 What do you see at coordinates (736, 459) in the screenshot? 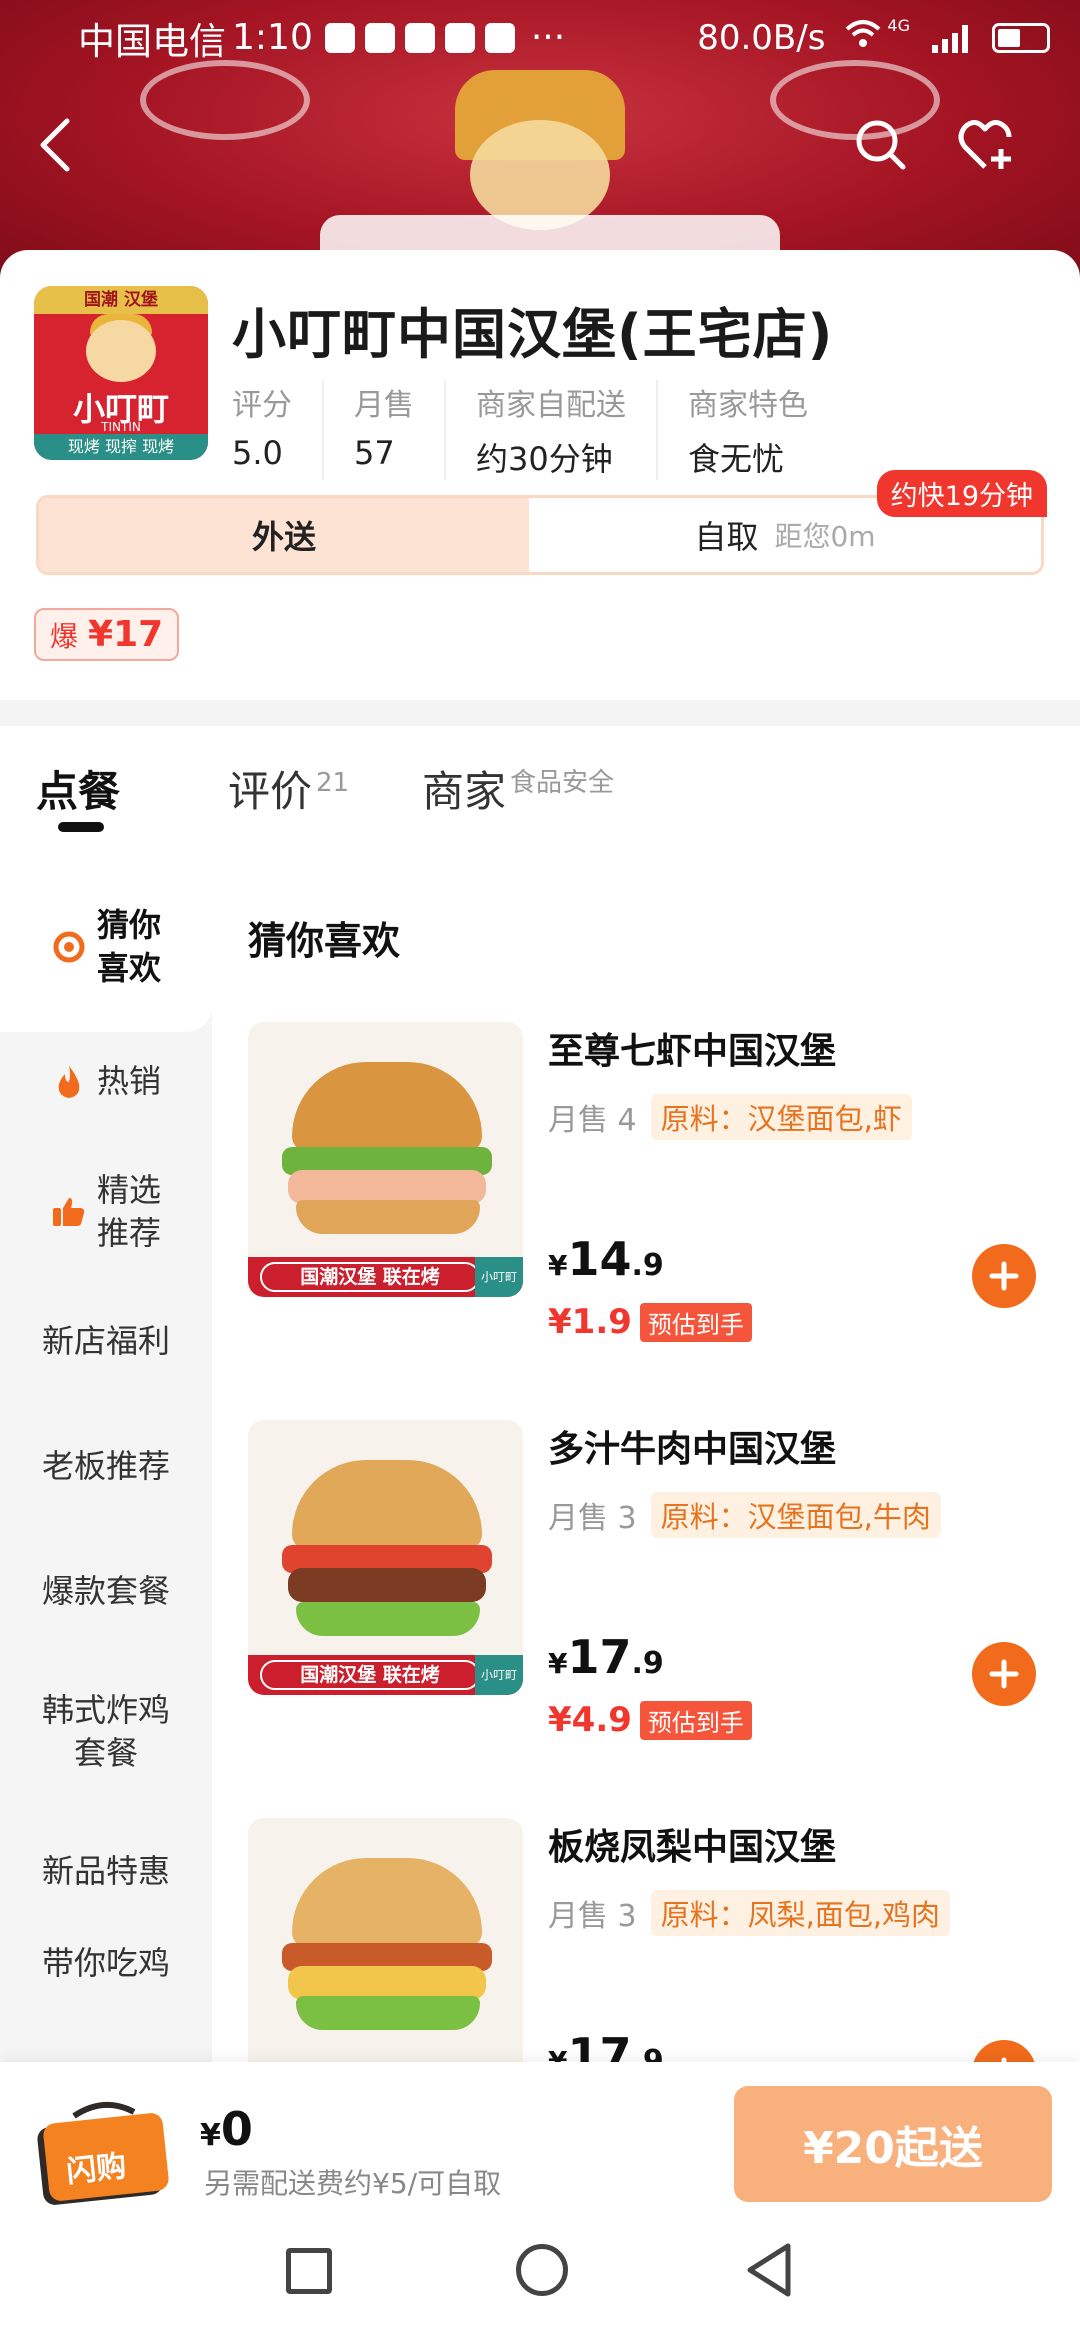
I see `stat-value: 食无忧` at bounding box center [736, 459].